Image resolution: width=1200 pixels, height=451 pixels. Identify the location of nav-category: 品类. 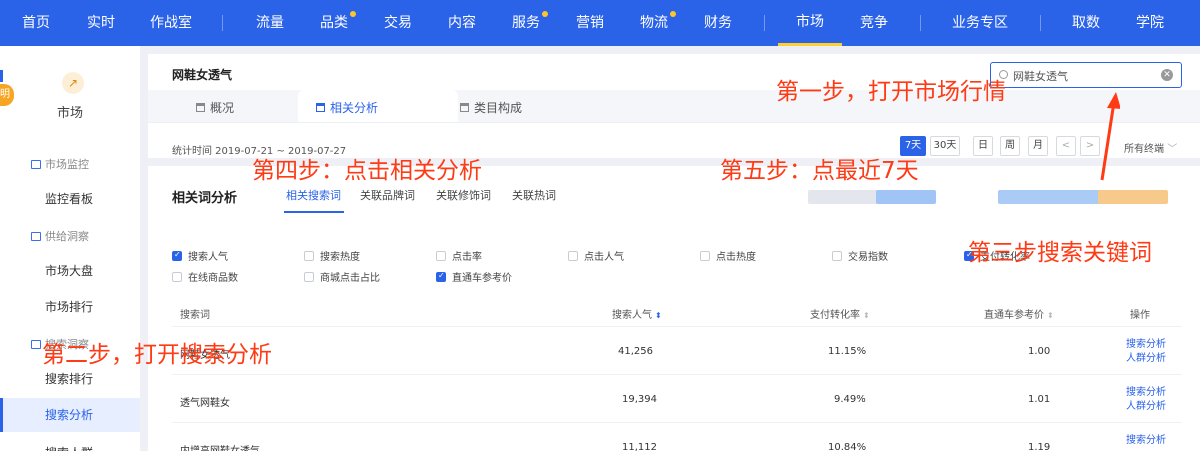
(338, 23).